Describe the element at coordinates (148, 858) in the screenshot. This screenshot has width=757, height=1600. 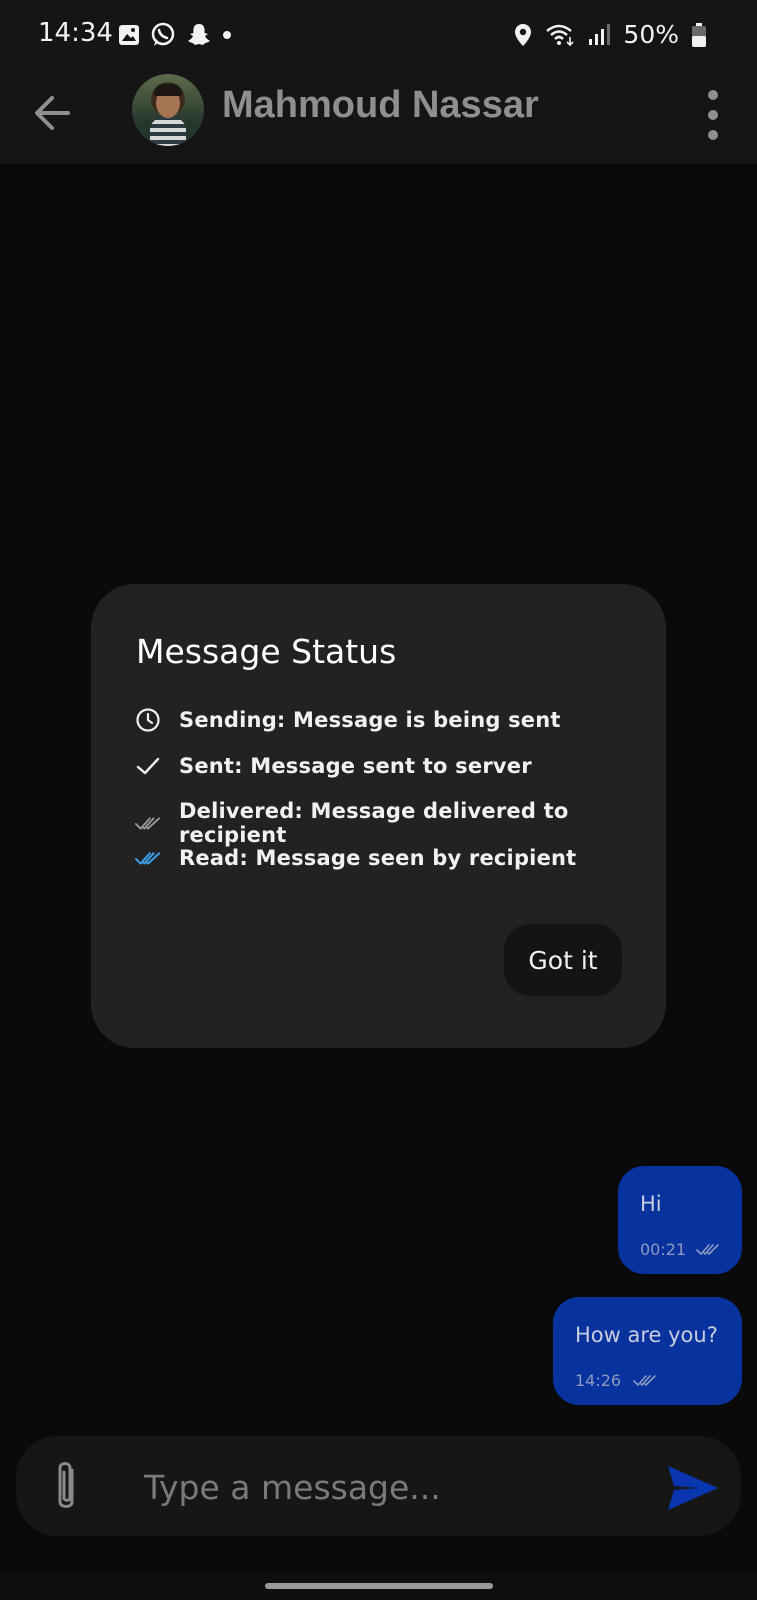
I see `double-check-blue-icon` at that location.